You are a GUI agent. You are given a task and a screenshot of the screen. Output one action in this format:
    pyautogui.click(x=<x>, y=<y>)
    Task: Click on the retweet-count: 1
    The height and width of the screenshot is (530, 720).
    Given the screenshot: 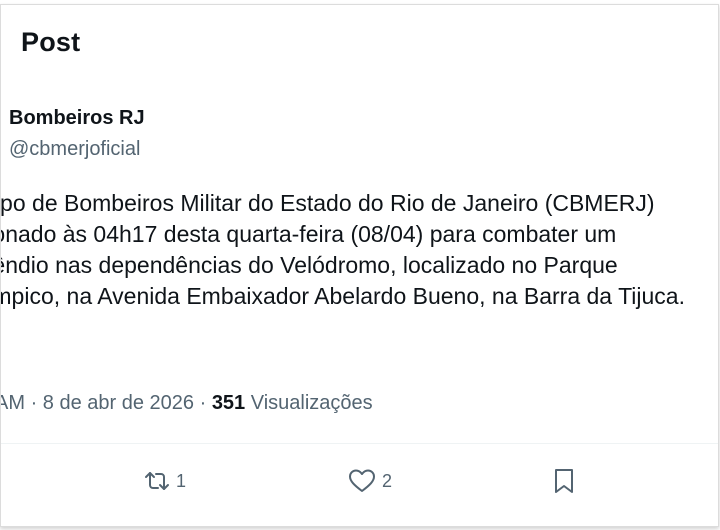 What is the action you would take?
    pyautogui.click(x=181, y=480)
    